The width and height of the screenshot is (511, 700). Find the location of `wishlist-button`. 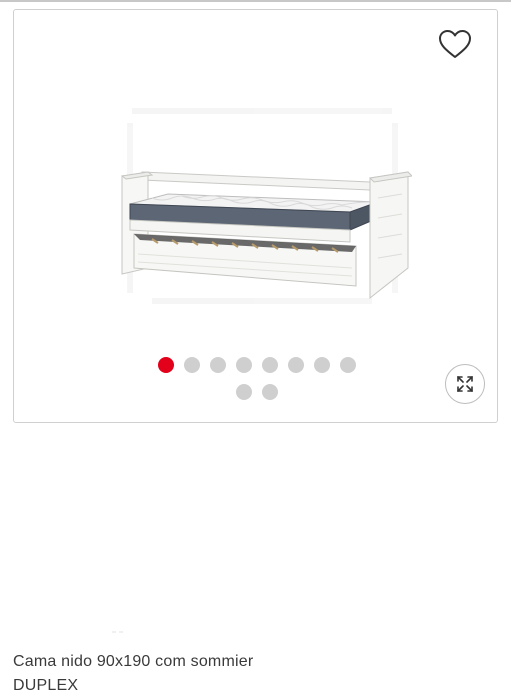

wishlist-button is located at coordinates (455, 44).